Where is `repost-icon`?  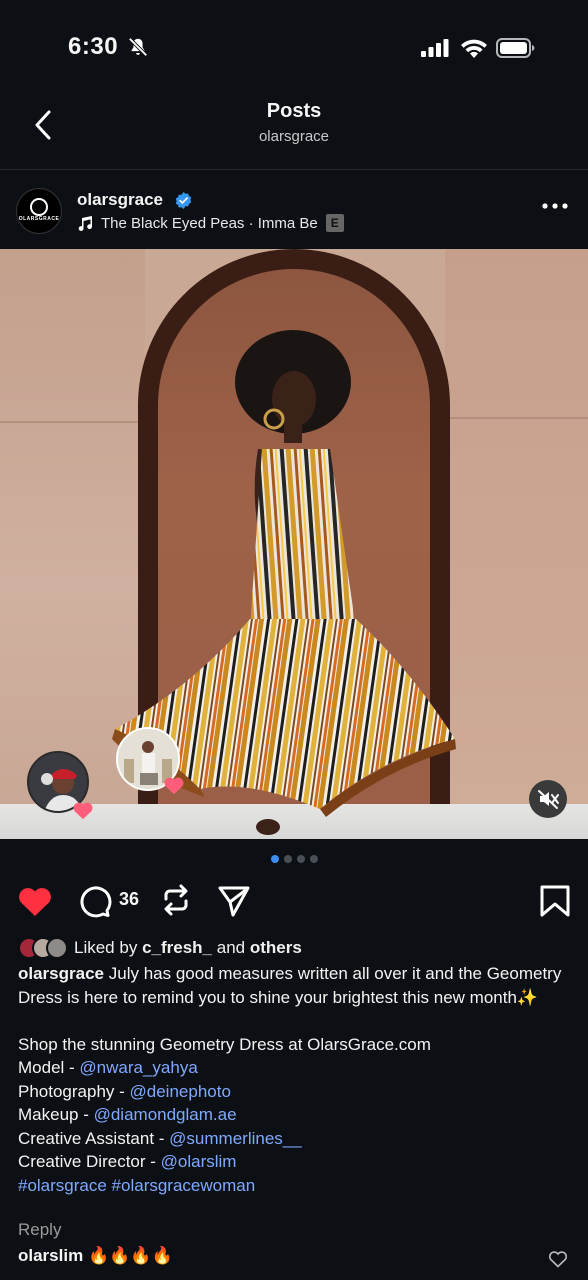
repost-icon is located at coordinates (176, 900).